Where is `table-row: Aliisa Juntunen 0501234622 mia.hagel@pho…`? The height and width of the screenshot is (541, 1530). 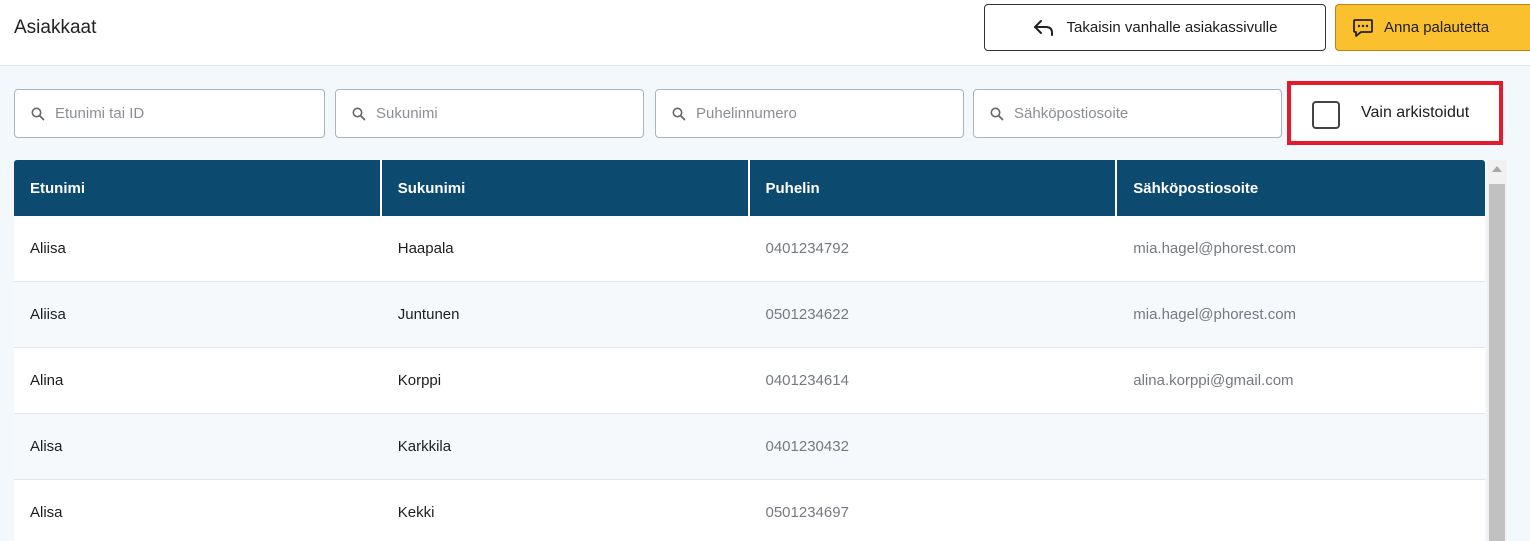
table-row: Aliisa Juntunen 0501234622 mia.hagel@pho… is located at coordinates (749, 315).